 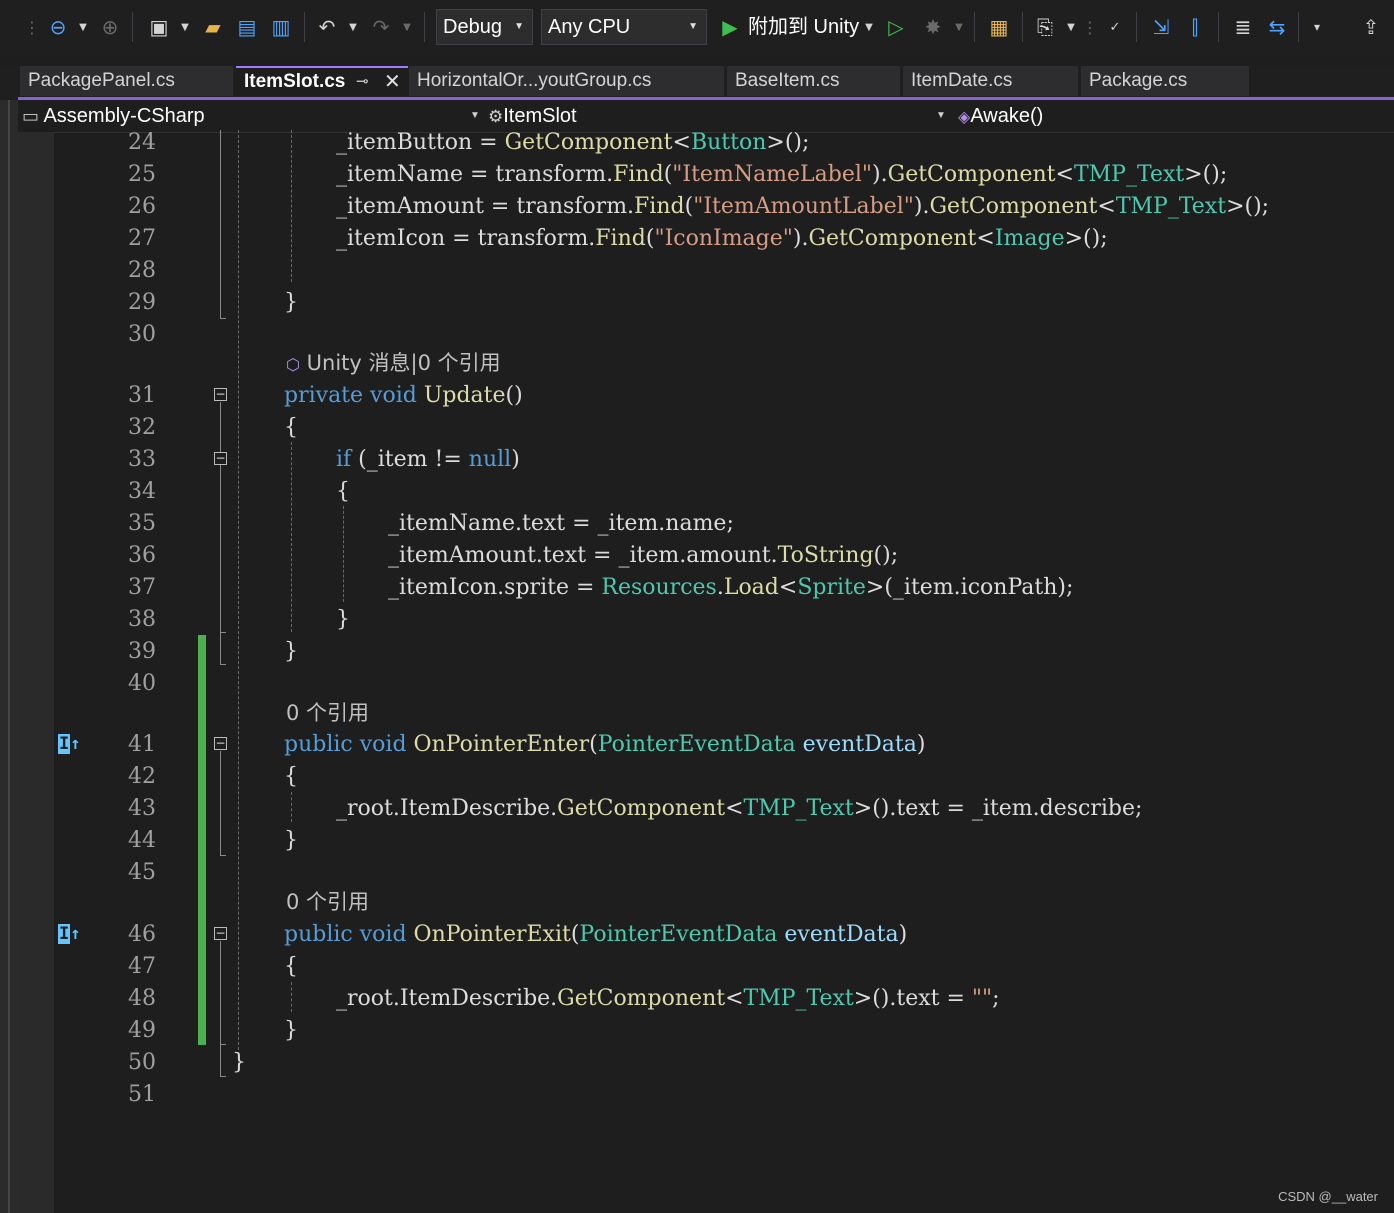 I want to click on line-number: 26, so click(x=142, y=206).